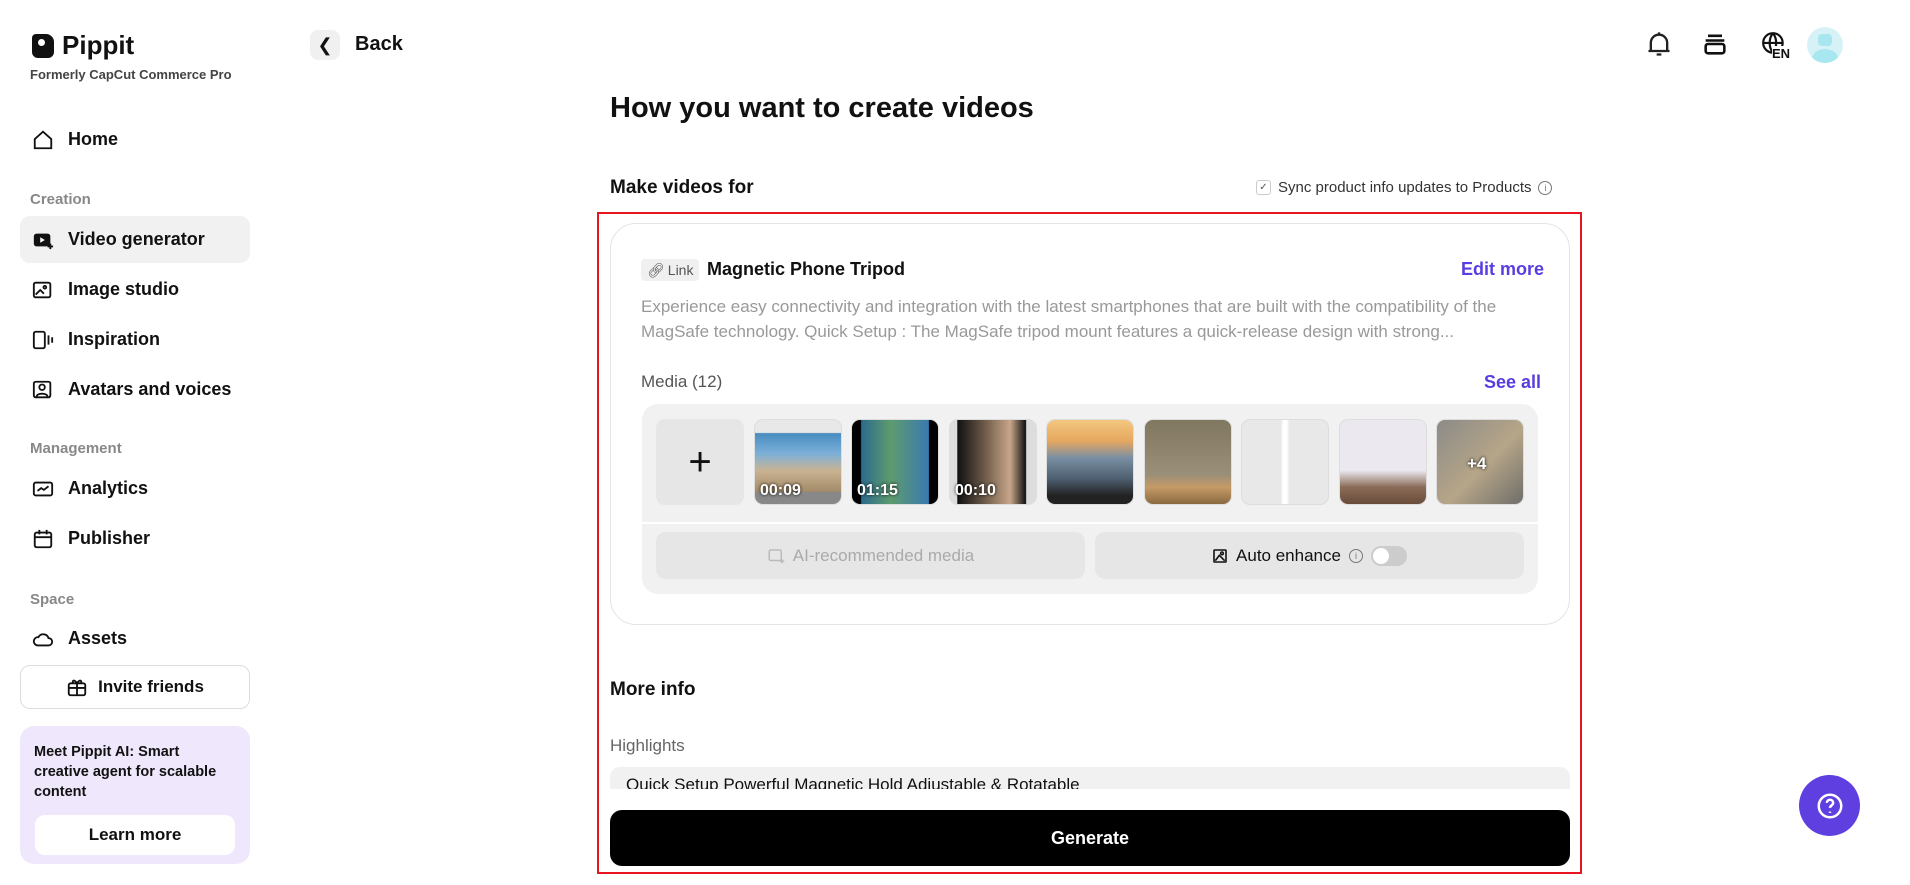 The width and height of the screenshot is (1910, 885). Describe the element at coordinates (1502, 269) in the screenshot. I see `edit-more-link: Edit more` at that location.